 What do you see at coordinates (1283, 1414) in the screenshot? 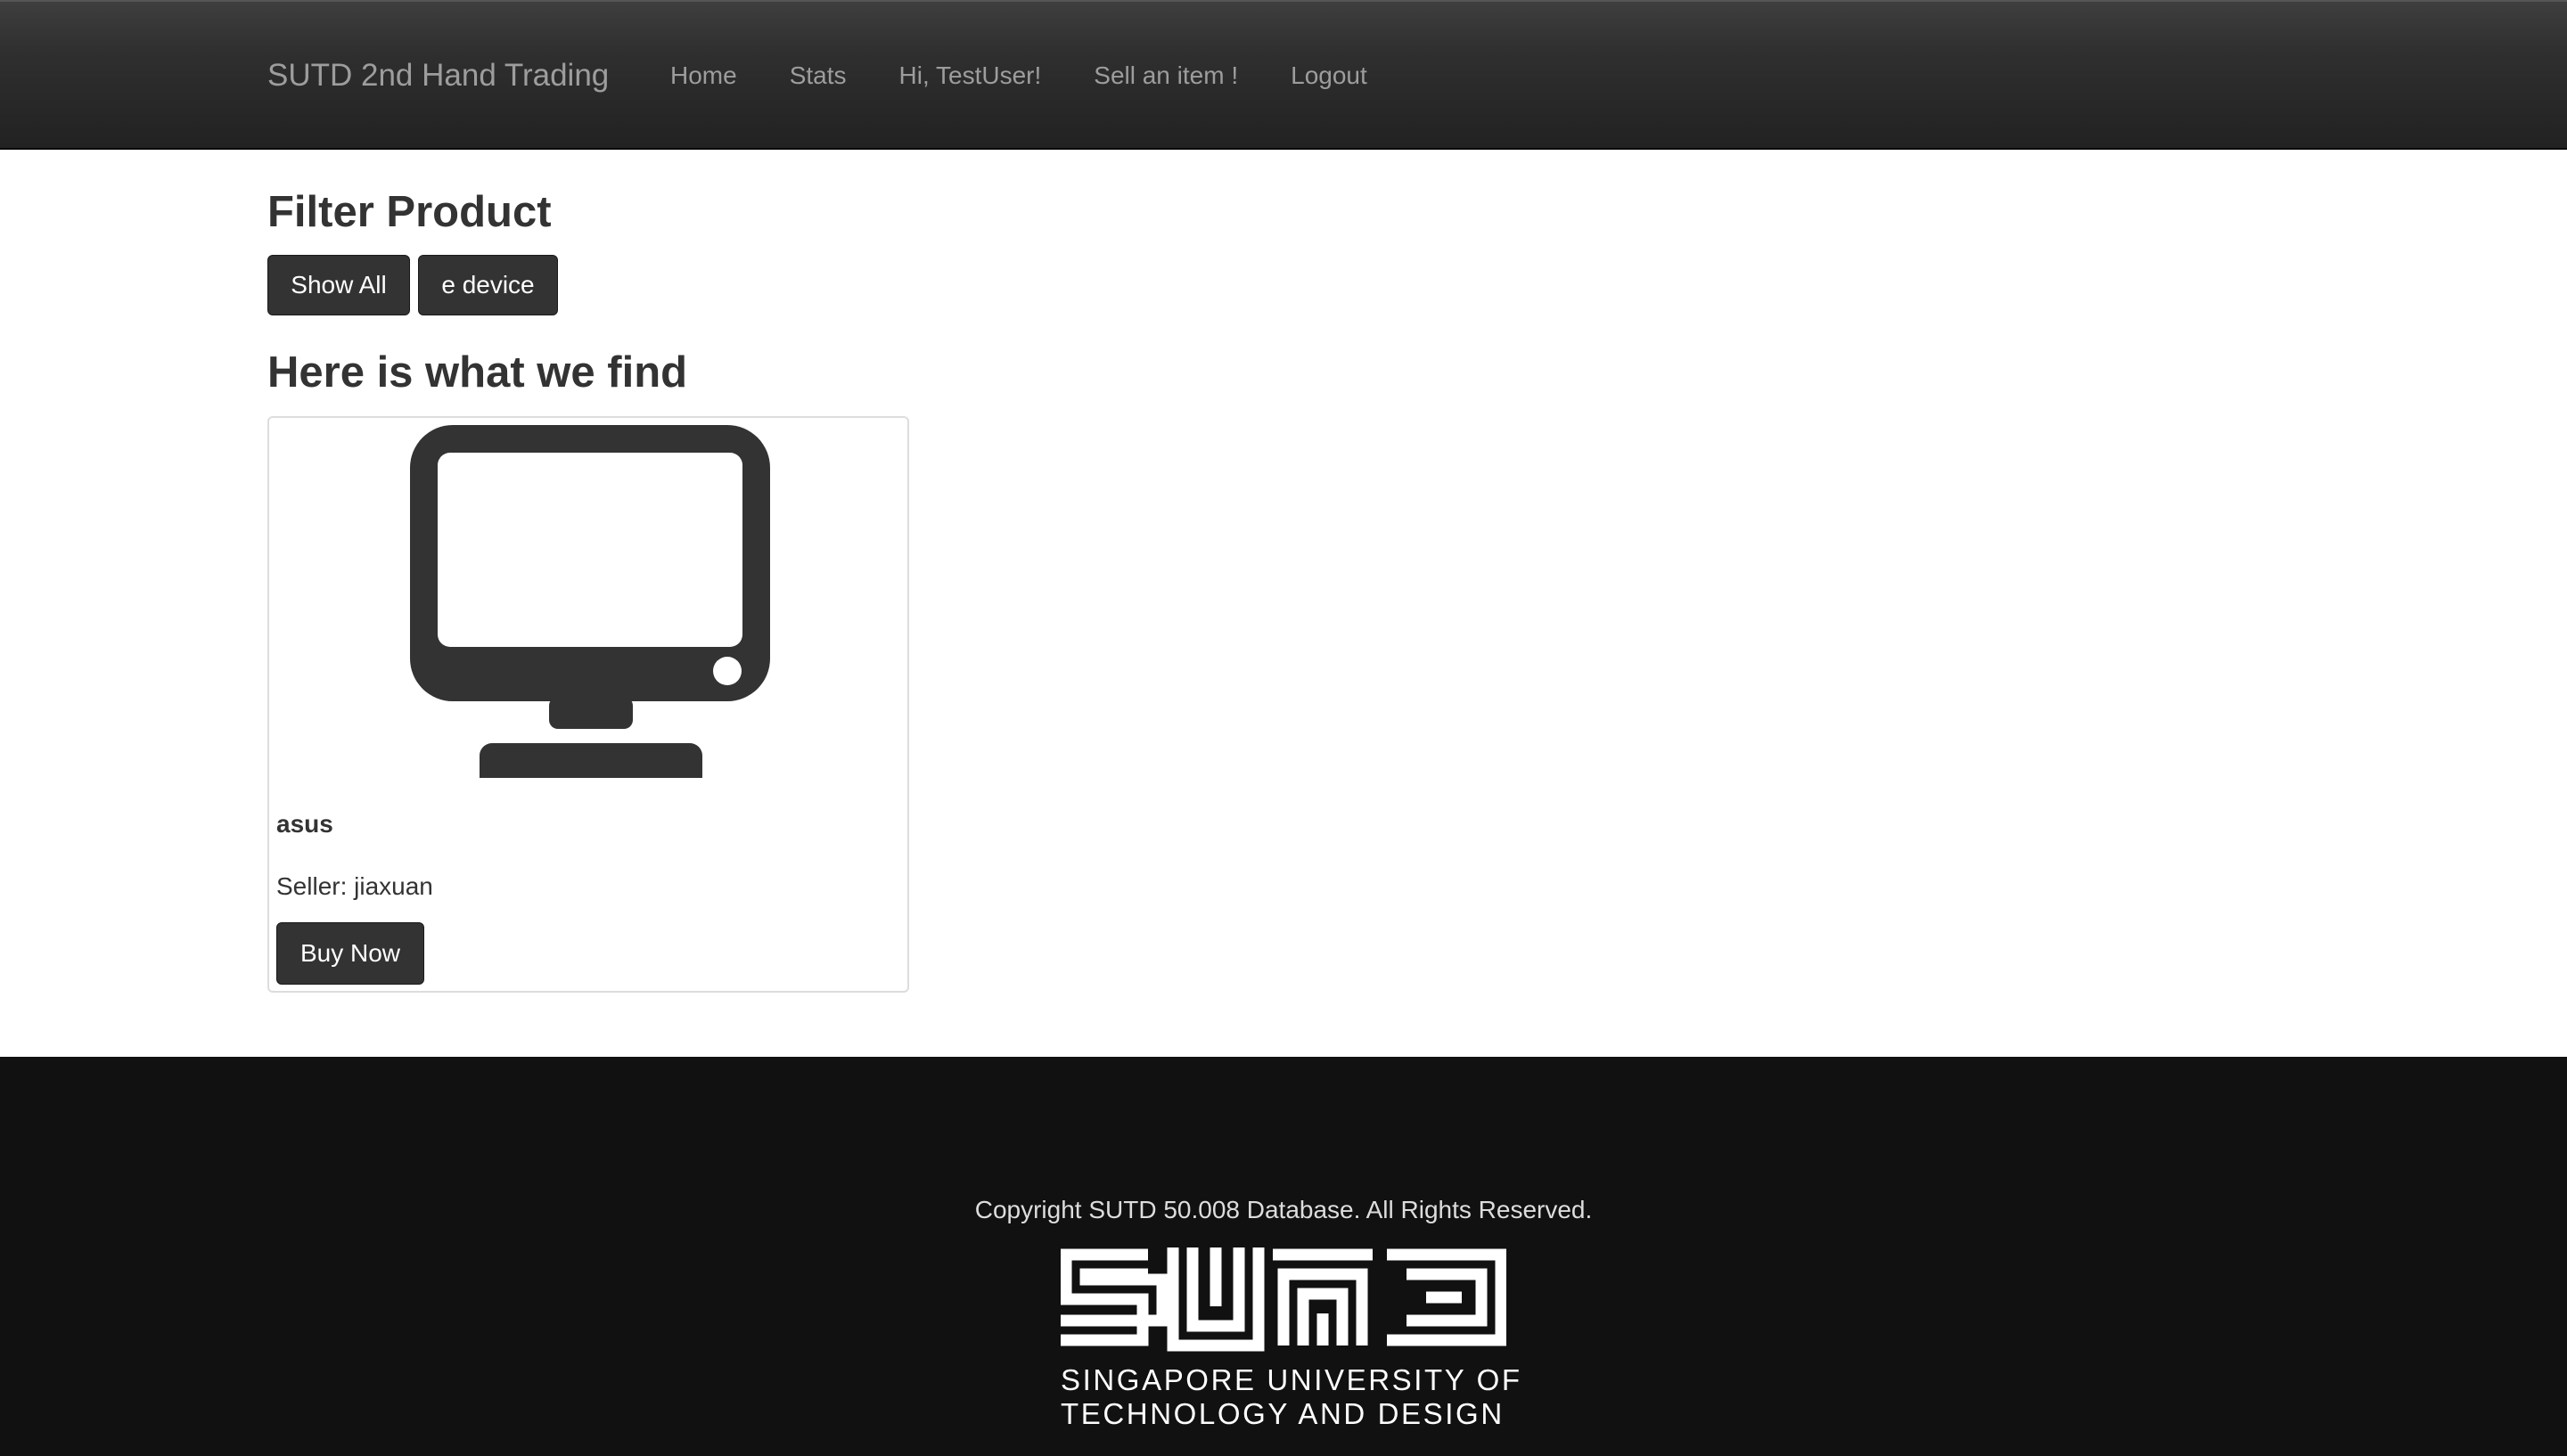
I see `logo-caption-line2: TECHNOLOGY AND DESIGN` at bounding box center [1283, 1414].